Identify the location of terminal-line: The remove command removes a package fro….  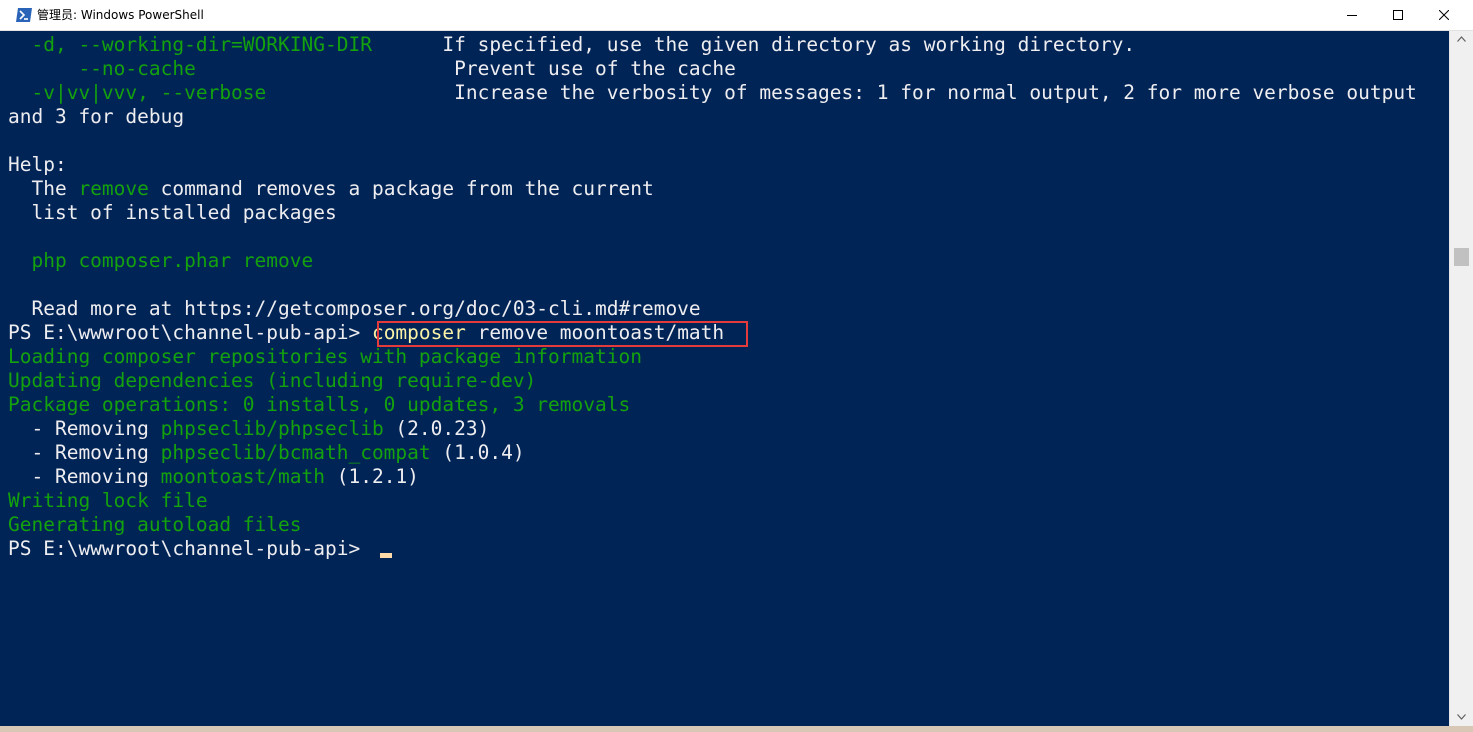
(331, 189).